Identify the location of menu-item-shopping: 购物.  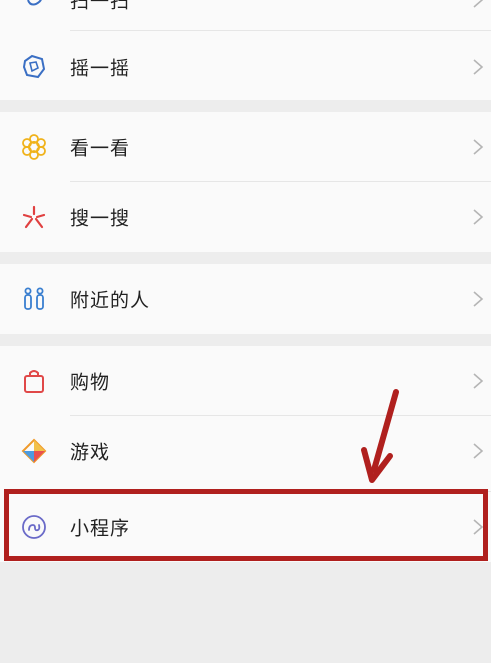
(245, 381).